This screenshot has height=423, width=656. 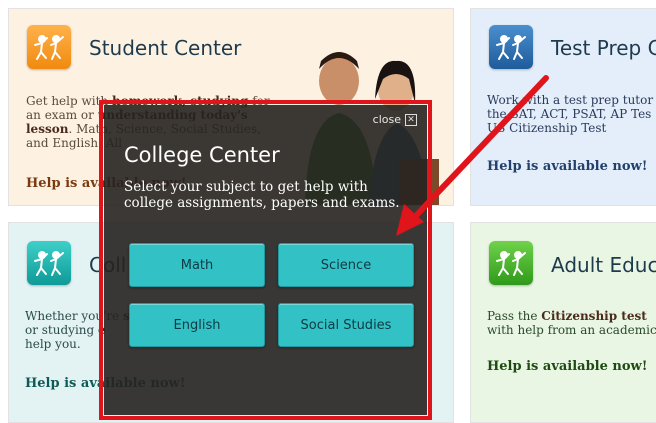 What do you see at coordinates (49, 47) in the screenshot?
I see `student-center-logo-icon` at bounding box center [49, 47].